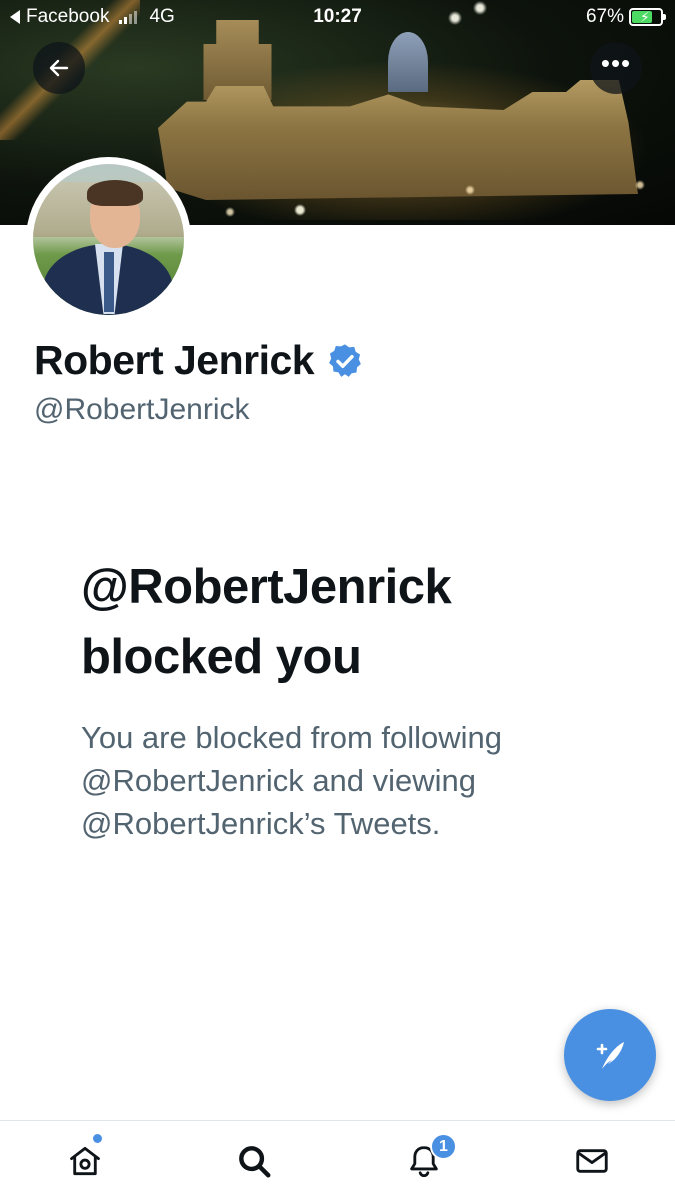 The height and width of the screenshot is (1200, 675). I want to click on back-button, so click(59, 68).